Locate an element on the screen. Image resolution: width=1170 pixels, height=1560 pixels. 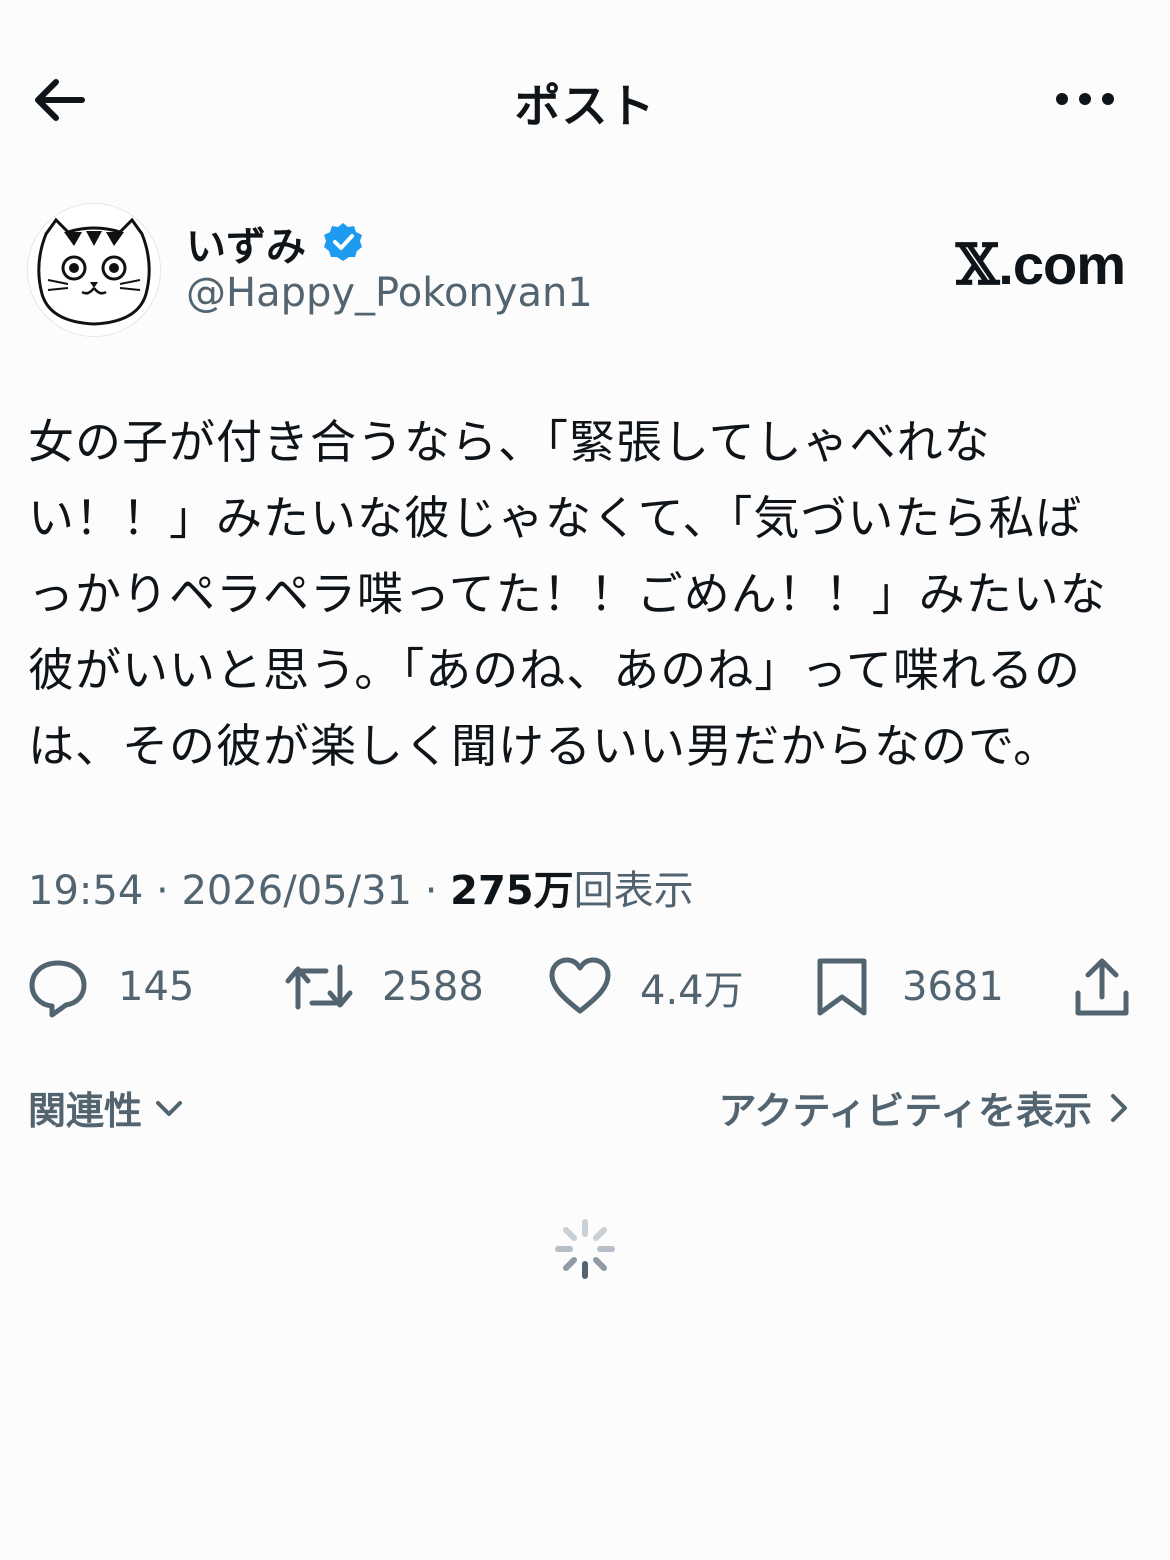
more-horizontal-icon is located at coordinates (1085, 99).